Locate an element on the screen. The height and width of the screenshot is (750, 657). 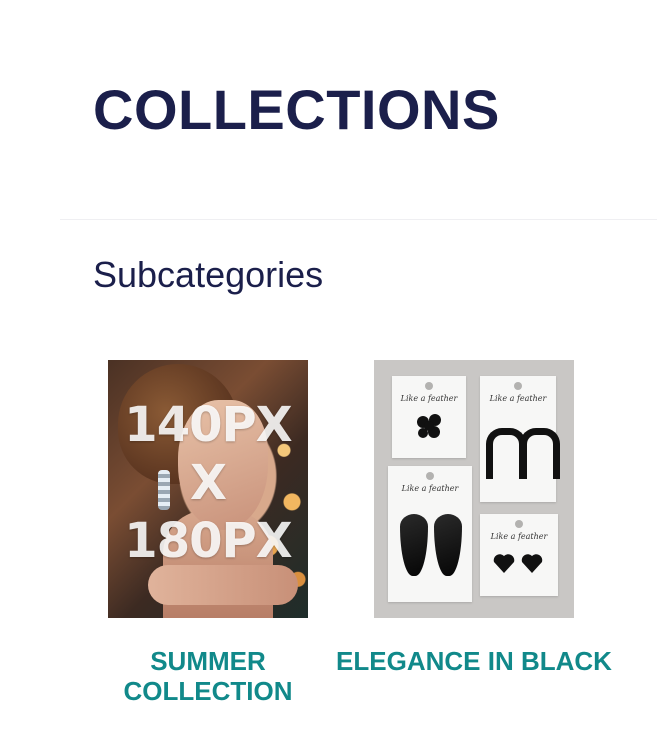
placeholder-size-text: 140PX X 180PX is located at coordinates (208, 483).